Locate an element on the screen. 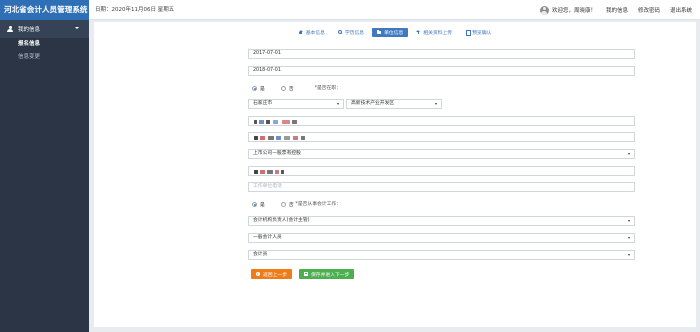 This screenshot has width=700, height=332. my-info-link: 我的信息 is located at coordinates (617, 10).